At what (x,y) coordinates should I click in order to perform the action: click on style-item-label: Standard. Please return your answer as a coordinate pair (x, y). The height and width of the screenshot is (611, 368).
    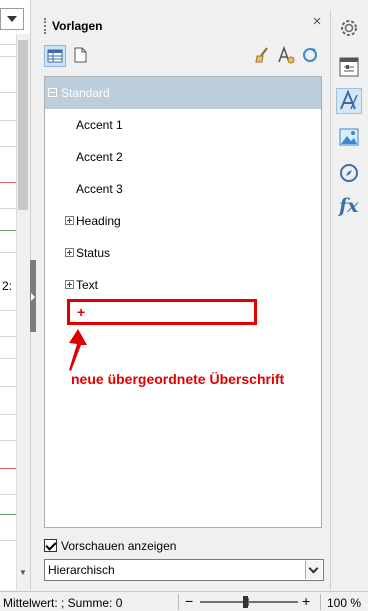
    Looking at the image, I should click on (85, 93).